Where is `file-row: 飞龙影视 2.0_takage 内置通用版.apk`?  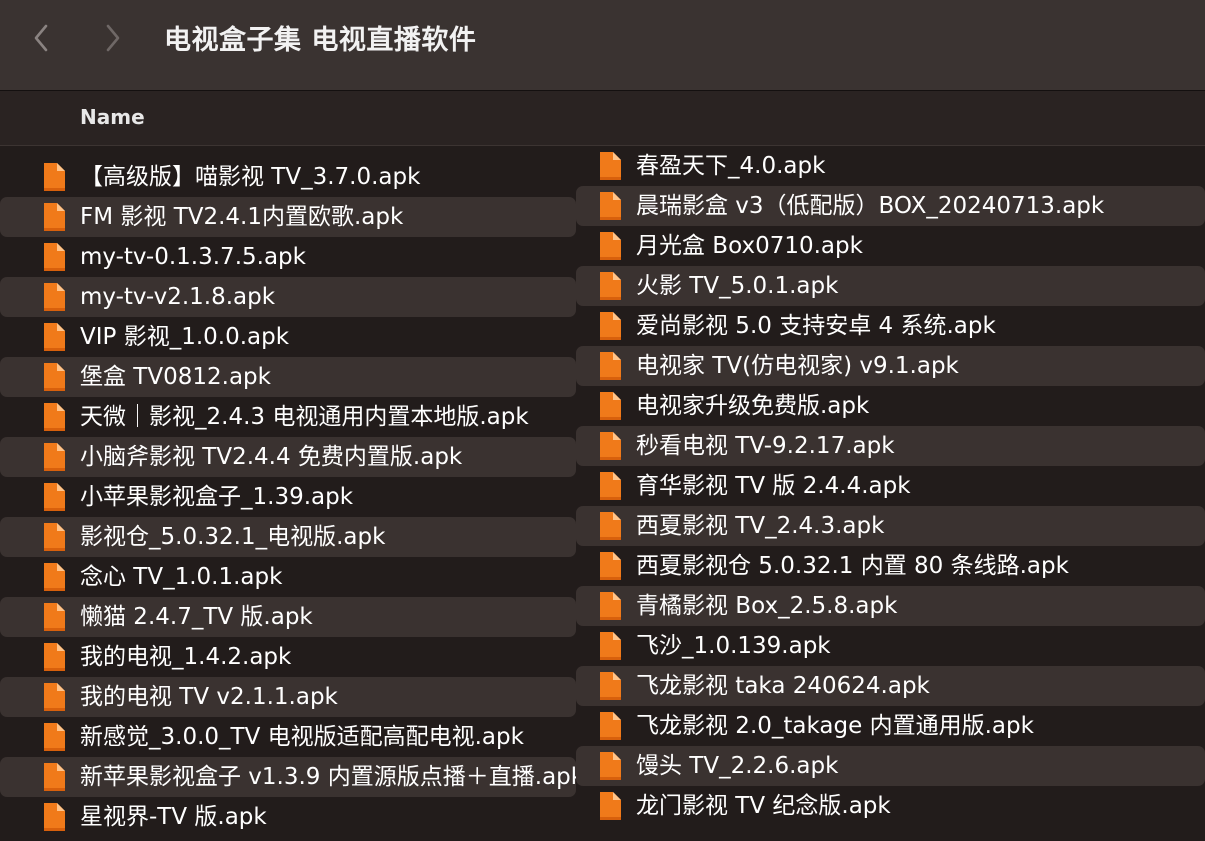 file-row: 飞龙影视 2.0_takage 内置通用版.apk is located at coordinates (890, 726).